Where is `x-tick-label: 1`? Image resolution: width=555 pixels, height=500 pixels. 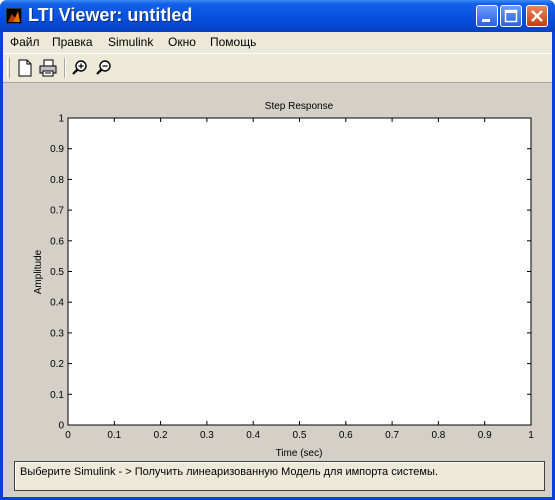 x-tick-label: 1 is located at coordinates (531, 435).